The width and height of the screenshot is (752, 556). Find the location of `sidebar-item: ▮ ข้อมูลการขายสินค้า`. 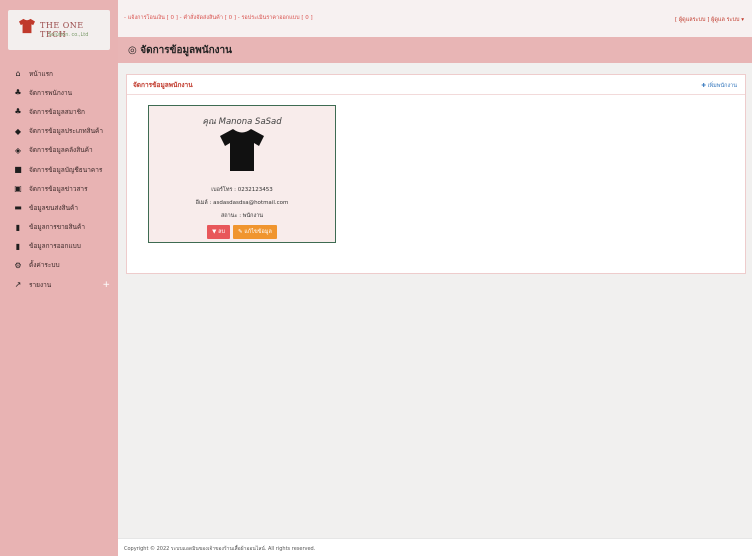

sidebar-item: ▮ ข้อมูลการขายสินค้า is located at coordinates (59, 227).